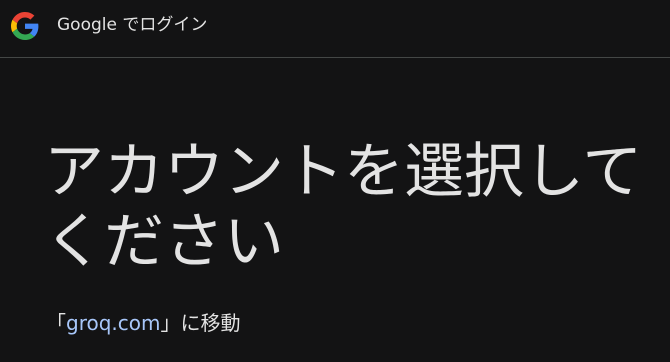  What do you see at coordinates (25, 26) in the screenshot?
I see `google-g-icon` at bounding box center [25, 26].